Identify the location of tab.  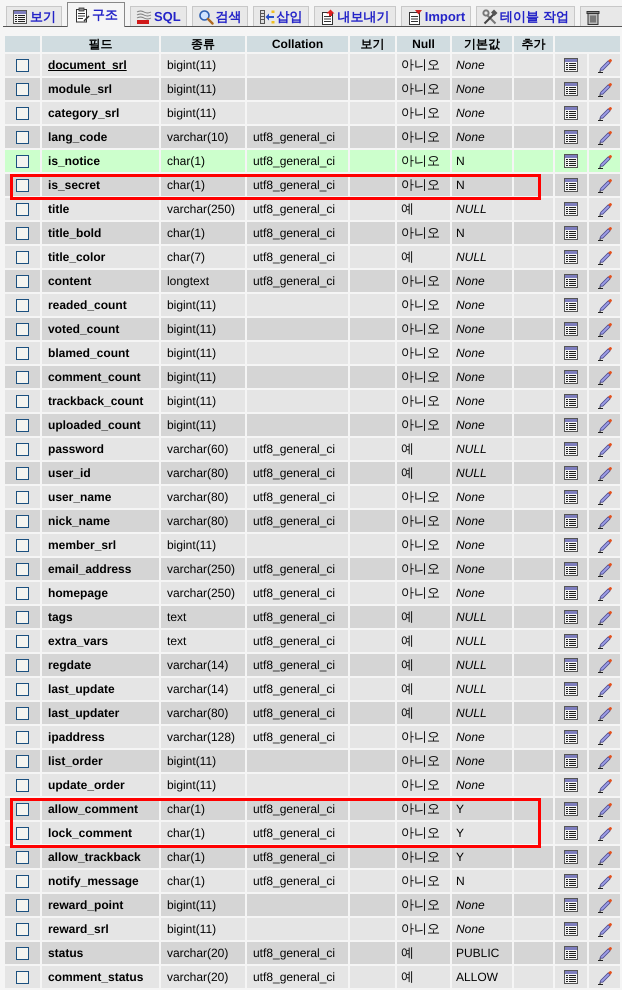
(601, 16).